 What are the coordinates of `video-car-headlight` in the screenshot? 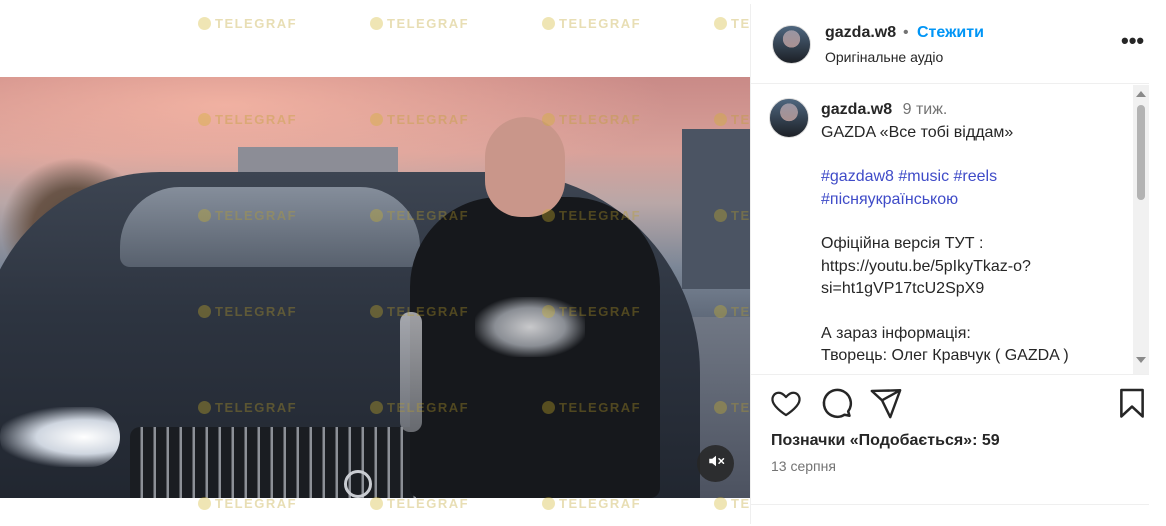 It's located at (60, 437).